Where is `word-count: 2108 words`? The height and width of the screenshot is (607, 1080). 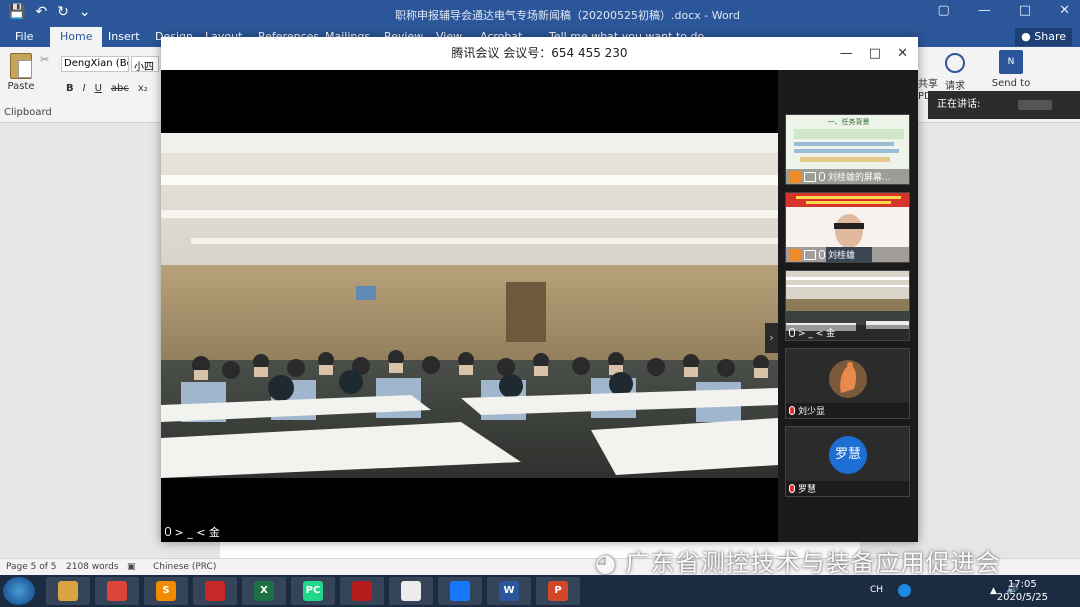
word-count: 2108 words is located at coordinates (92, 567).